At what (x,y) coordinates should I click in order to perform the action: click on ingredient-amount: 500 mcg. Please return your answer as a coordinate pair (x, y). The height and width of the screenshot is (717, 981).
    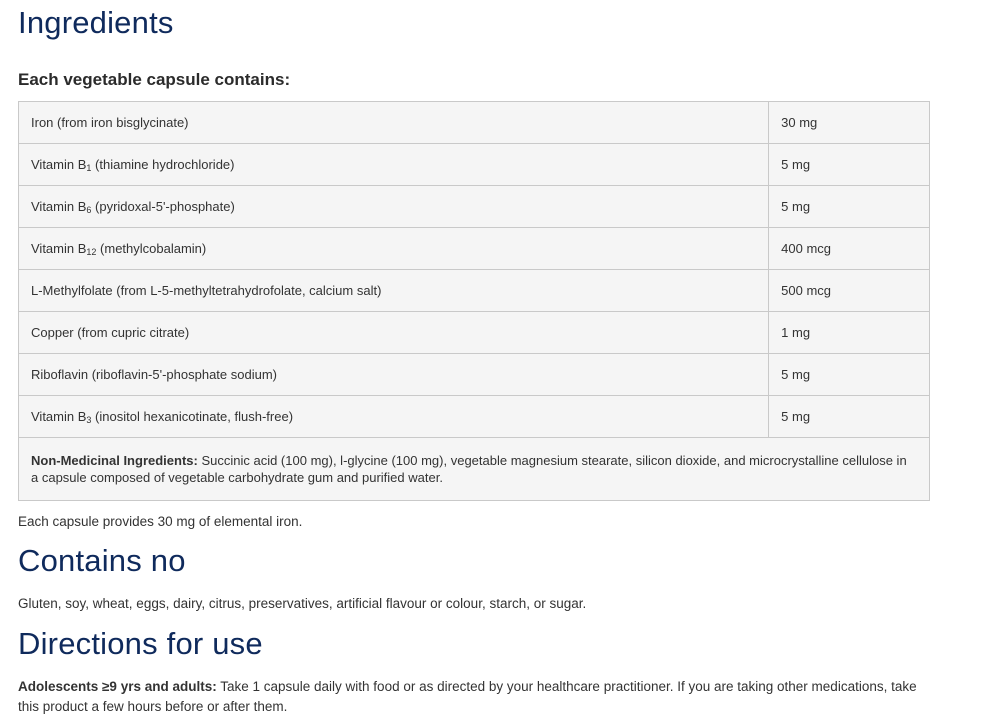
    Looking at the image, I should click on (849, 290).